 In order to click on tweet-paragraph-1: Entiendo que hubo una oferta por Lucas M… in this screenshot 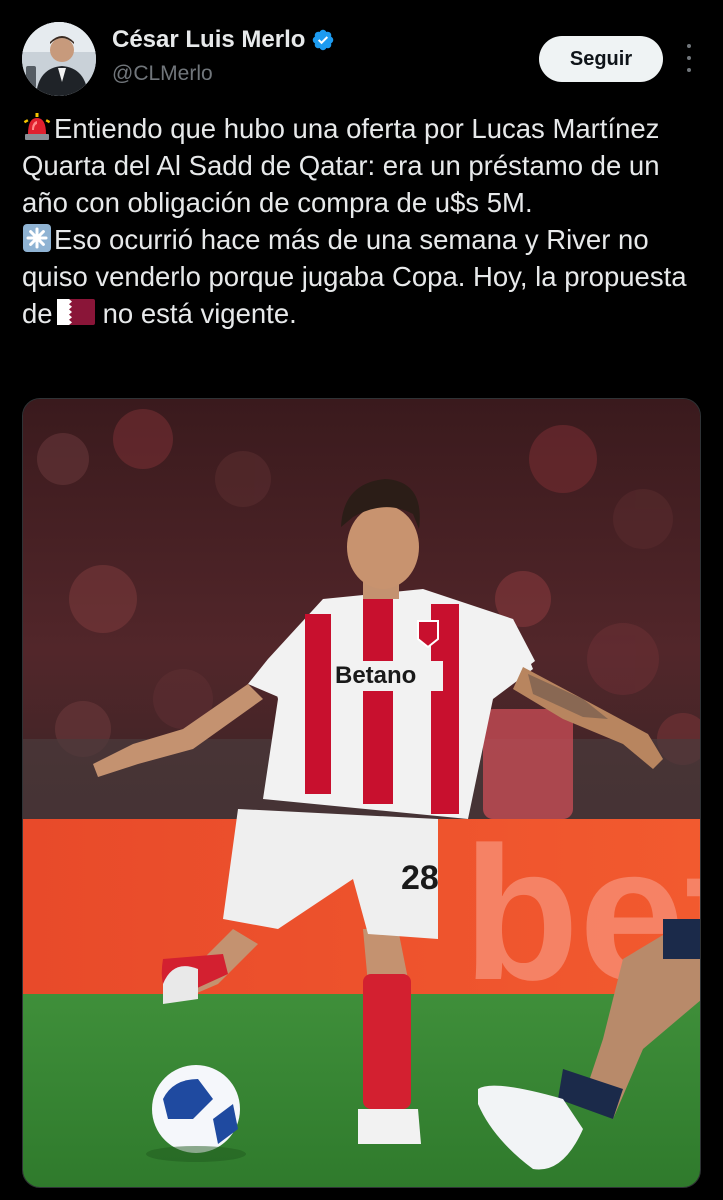, I will do `click(341, 165)`.